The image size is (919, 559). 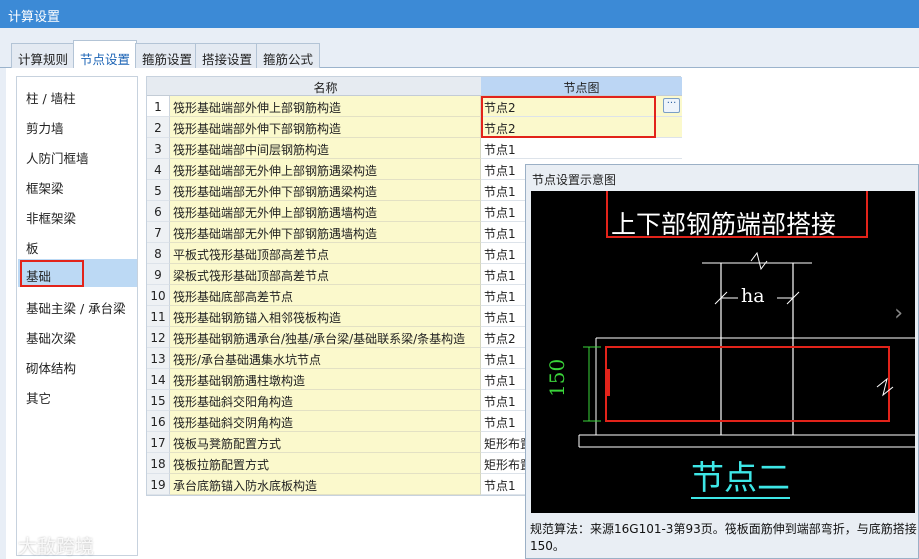 What do you see at coordinates (581, 148) in the screenshot?
I see `row-node-value: 节点1` at bounding box center [581, 148].